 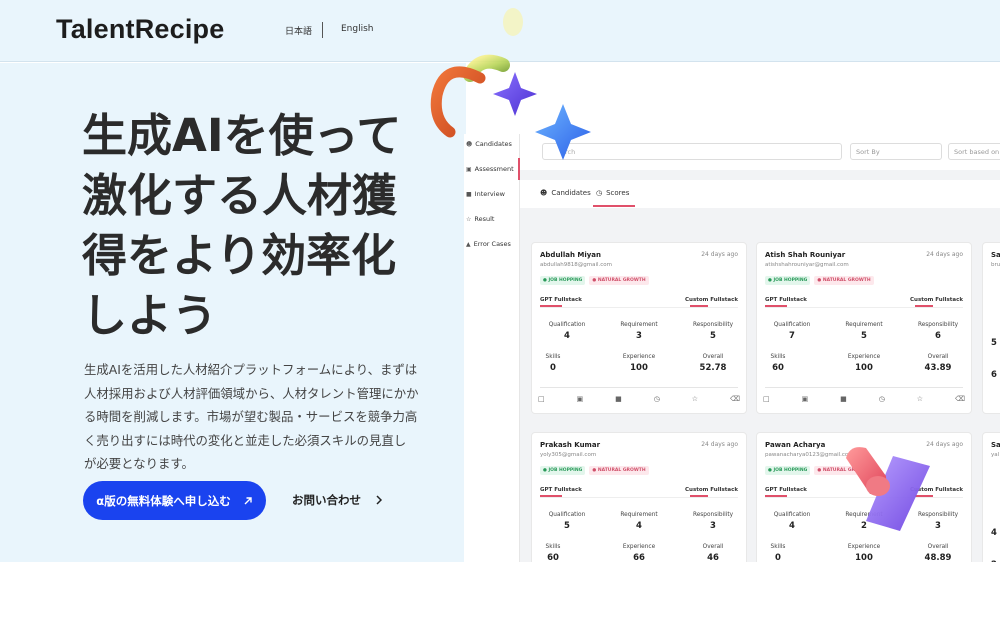 What do you see at coordinates (357, 29) in the screenshot?
I see `lang-english-link: English` at bounding box center [357, 29].